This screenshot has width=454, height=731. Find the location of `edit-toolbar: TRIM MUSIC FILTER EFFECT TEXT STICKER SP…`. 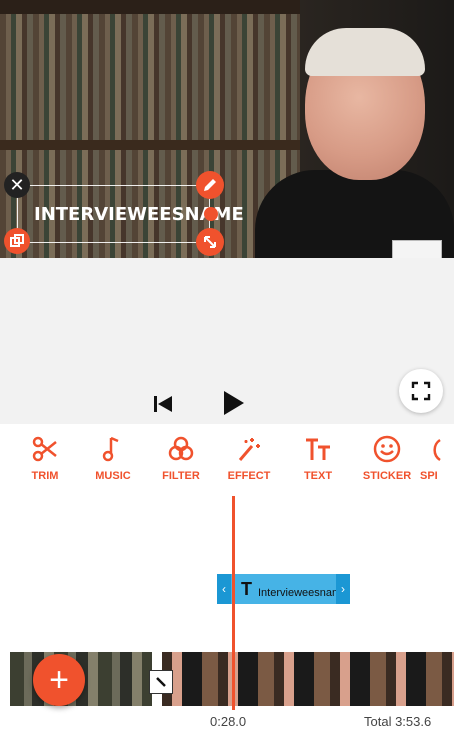

edit-toolbar: TRIM MUSIC FILTER EFFECT TEXT STICKER SP… is located at coordinates (227, 460).